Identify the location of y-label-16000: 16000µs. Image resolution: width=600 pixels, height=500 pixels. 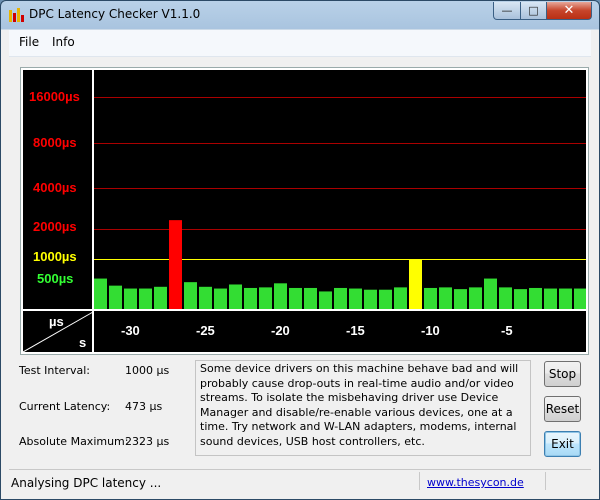
(54, 96).